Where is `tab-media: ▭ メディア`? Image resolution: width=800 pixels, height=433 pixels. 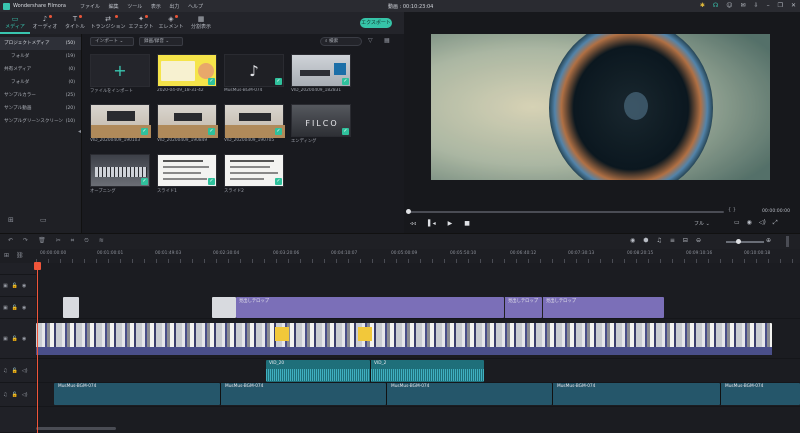
tab-media: ▭ メディア is located at coordinates (15, 23).